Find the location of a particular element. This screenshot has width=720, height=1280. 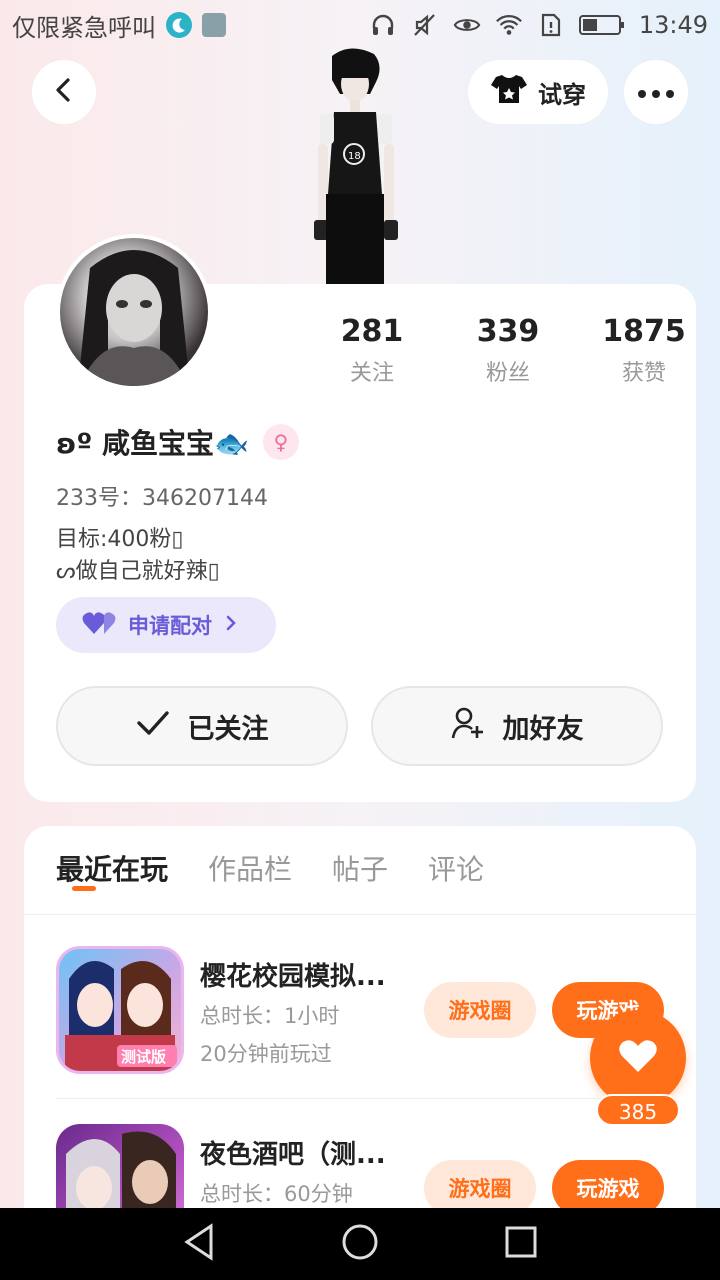

stat-label: 获赞 is located at coordinates (643, 373).